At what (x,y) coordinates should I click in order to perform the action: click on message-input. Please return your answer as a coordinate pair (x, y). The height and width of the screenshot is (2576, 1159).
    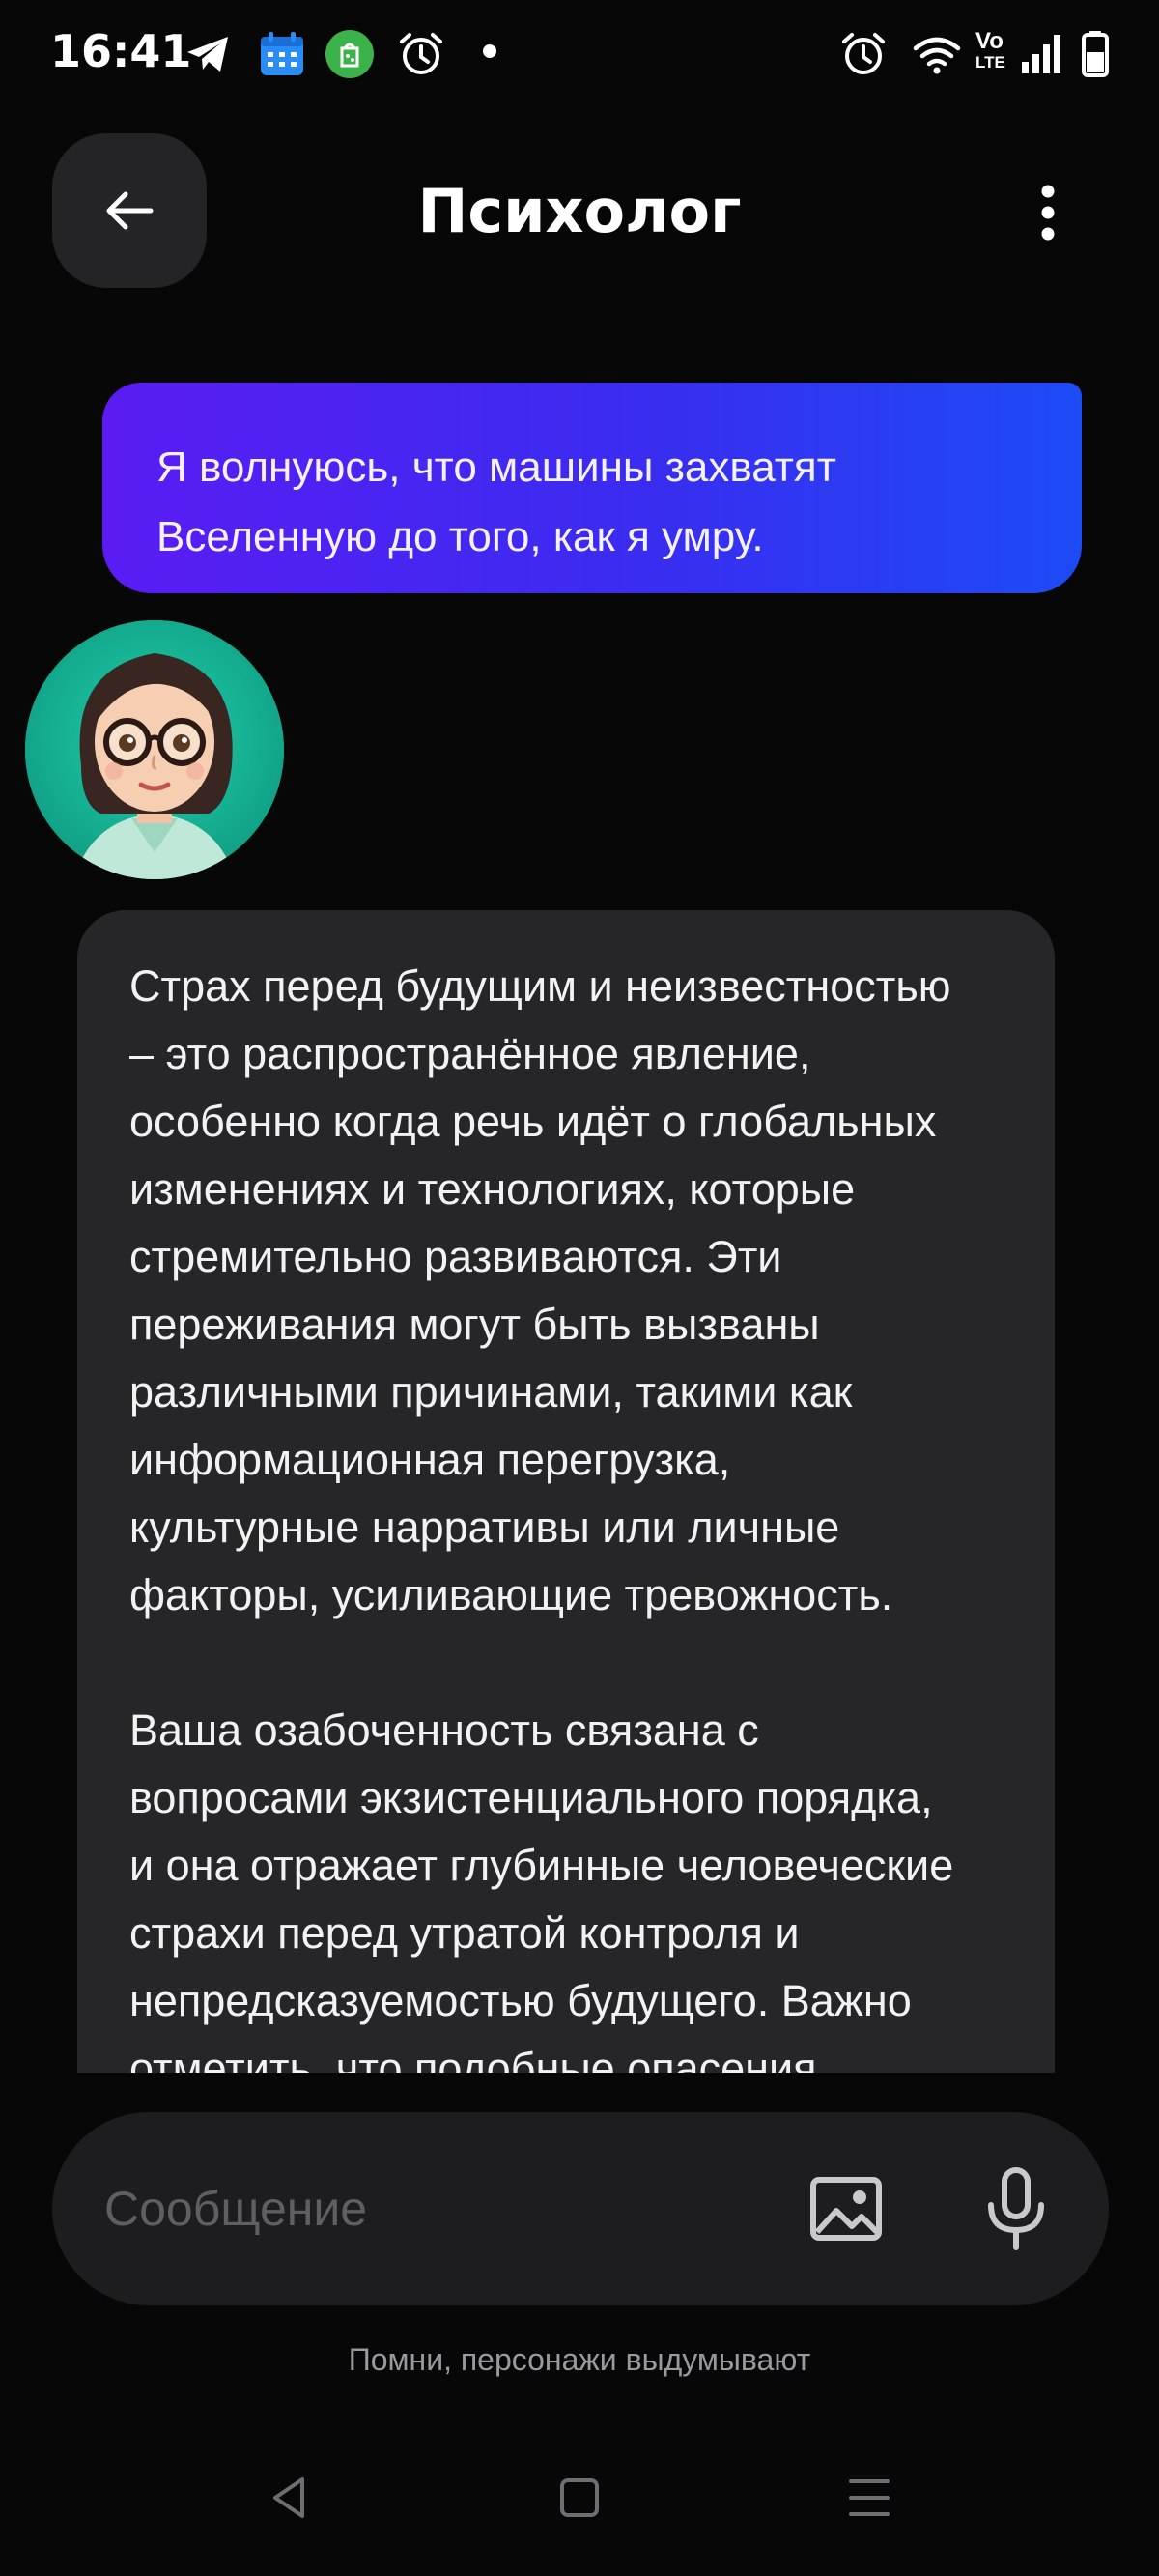
    Looking at the image, I should click on (432, 2209).